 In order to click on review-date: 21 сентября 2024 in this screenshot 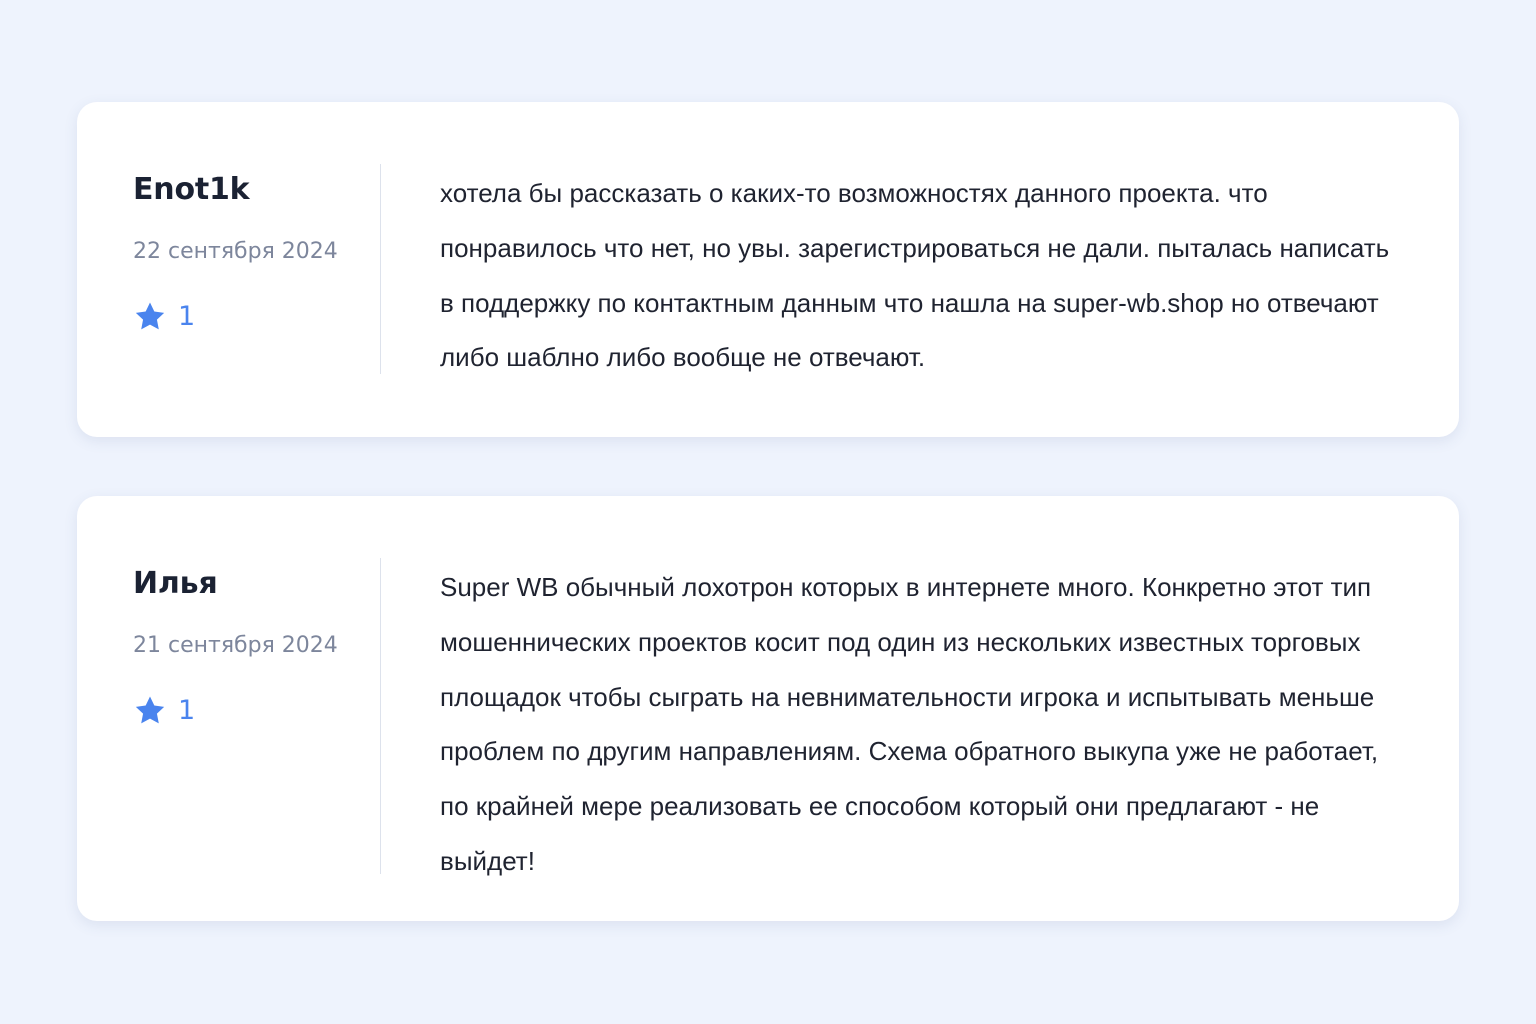, I will do `click(235, 645)`.